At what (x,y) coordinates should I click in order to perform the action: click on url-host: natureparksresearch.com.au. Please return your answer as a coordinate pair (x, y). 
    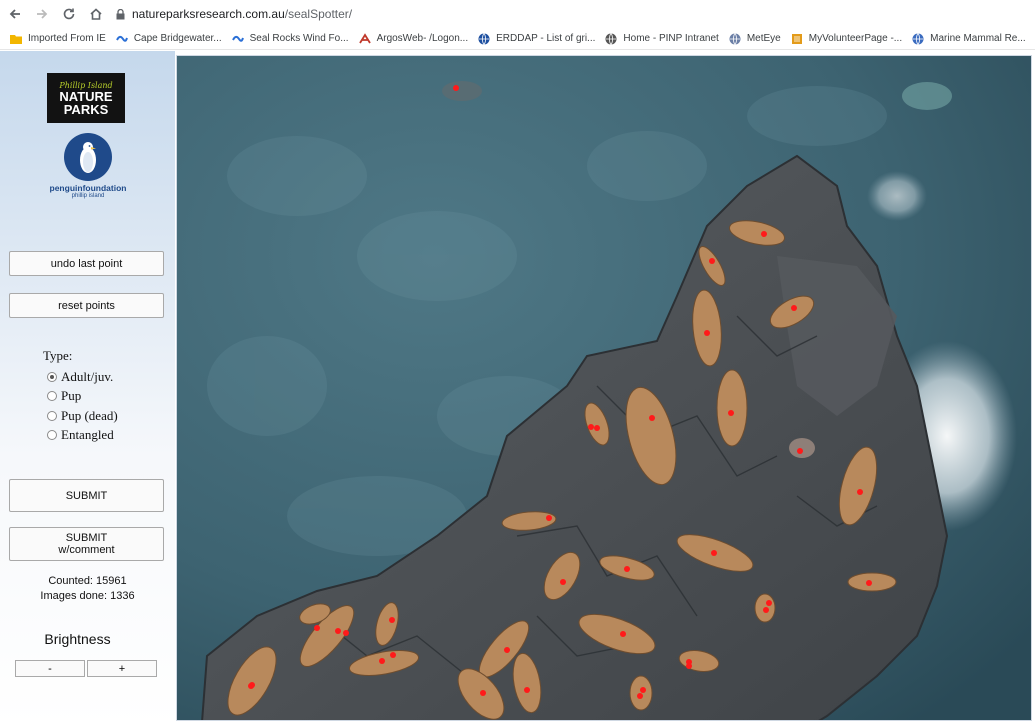
    Looking at the image, I should click on (208, 14).